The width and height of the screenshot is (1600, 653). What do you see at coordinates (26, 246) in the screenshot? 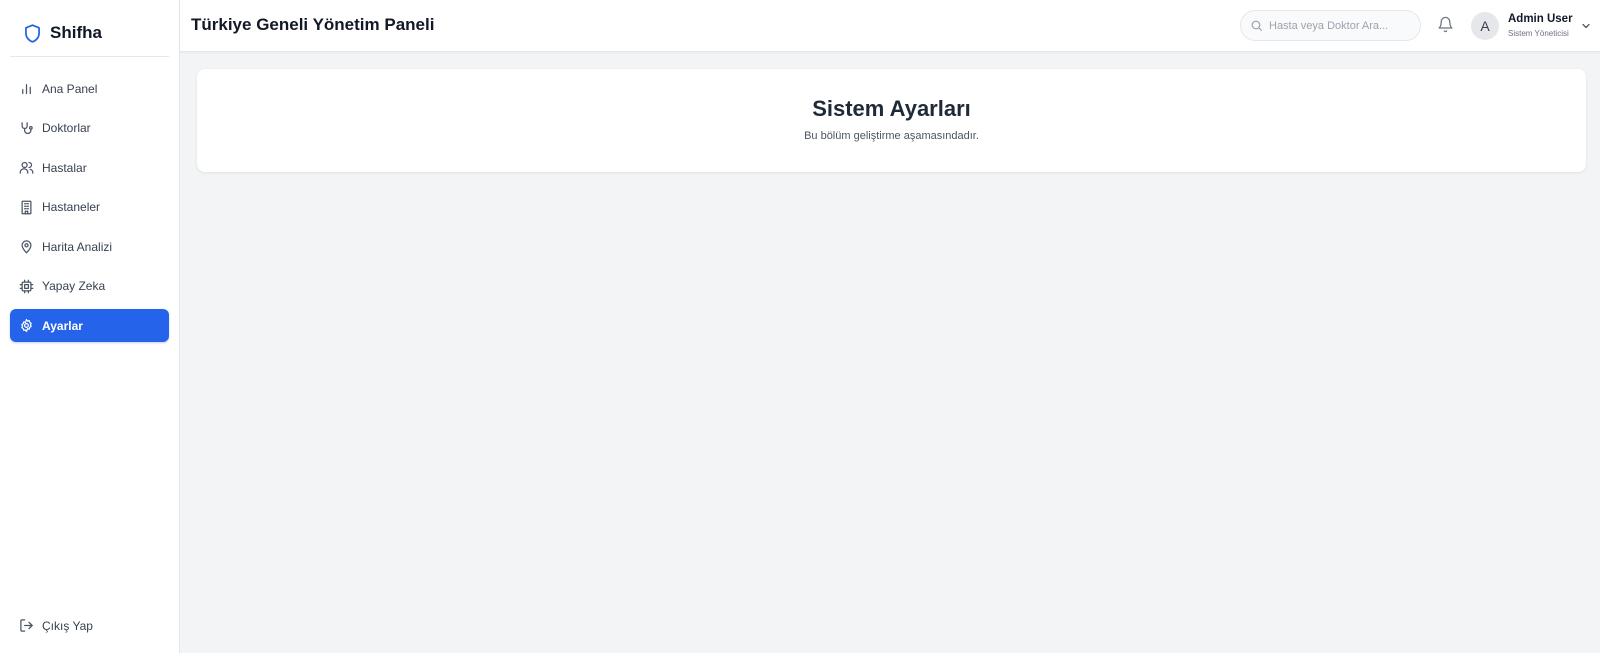
I see `map-pin-icon` at bounding box center [26, 246].